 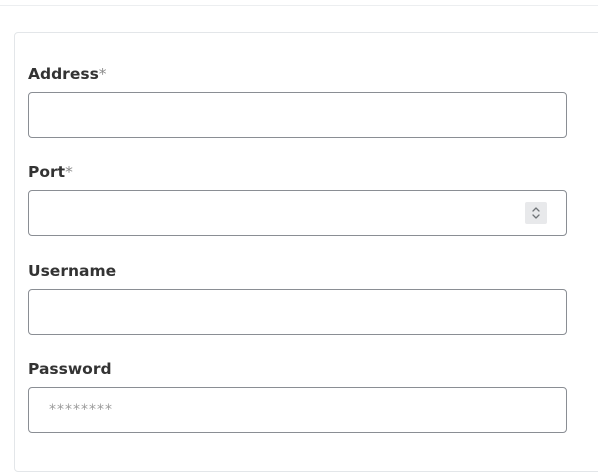 I want to click on address-required-mark: *, so click(x=102, y=74).